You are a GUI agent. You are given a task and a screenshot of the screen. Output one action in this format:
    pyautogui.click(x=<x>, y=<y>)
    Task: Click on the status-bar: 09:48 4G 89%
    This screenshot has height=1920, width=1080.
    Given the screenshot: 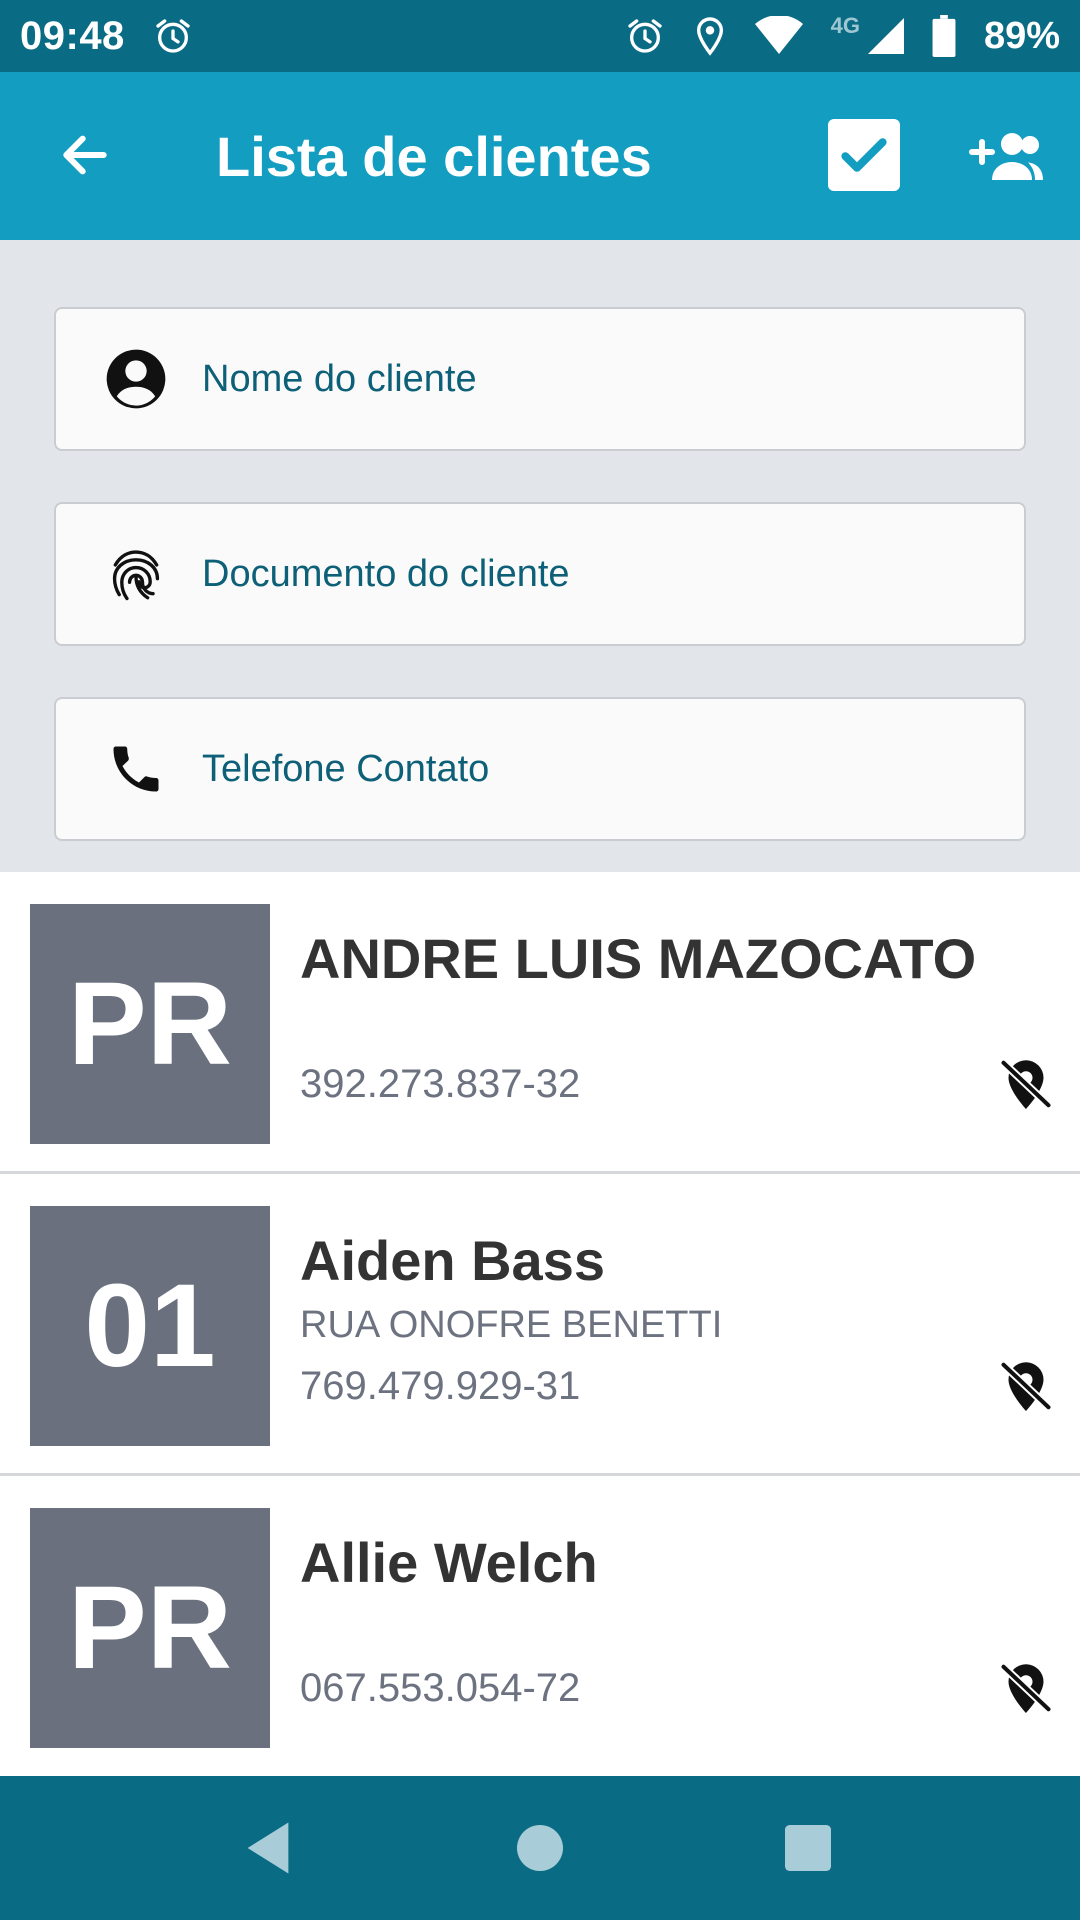 What is the action you would take?
    pyautogui.click(x=540, y=36)
    